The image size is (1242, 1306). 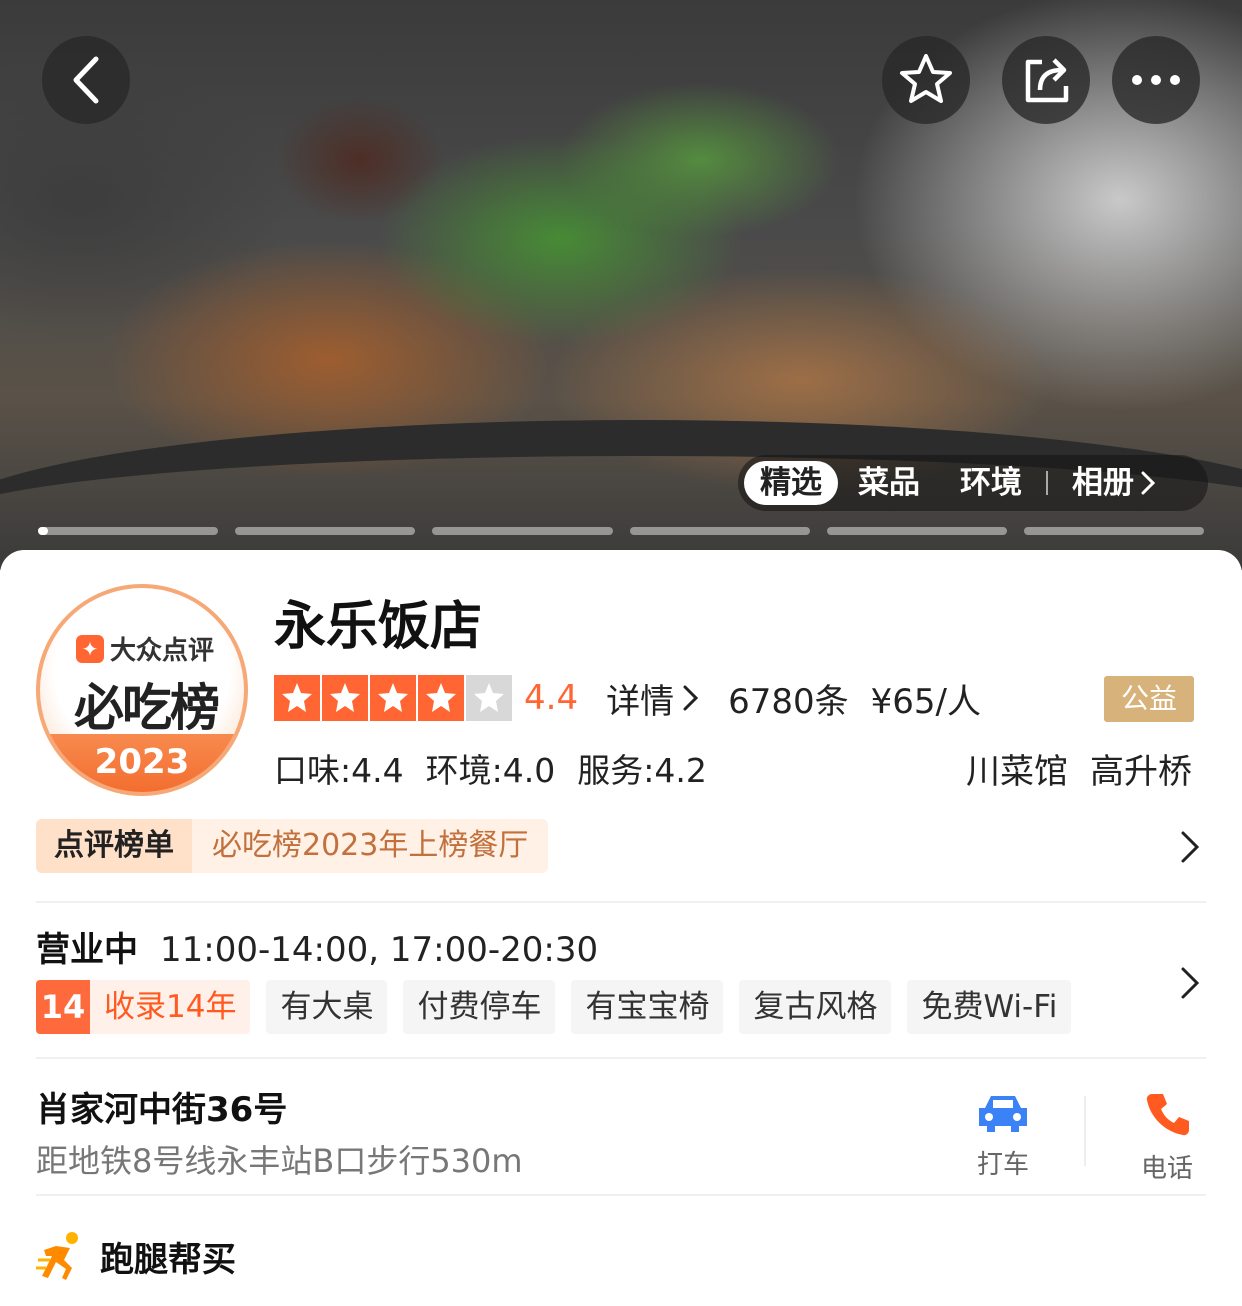 I want to click on gallery-tabs: 精选 菜品 环境 相册, so click(x=973, y=483).